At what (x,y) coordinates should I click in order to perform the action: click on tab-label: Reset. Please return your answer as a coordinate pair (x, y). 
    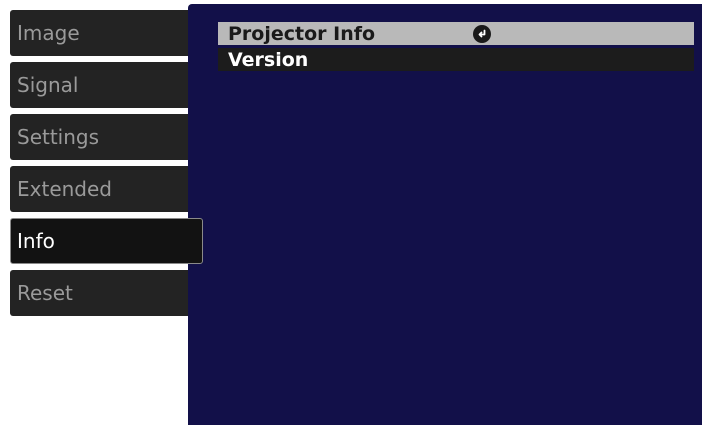
    Looking at the image, I should click on (45, 293).